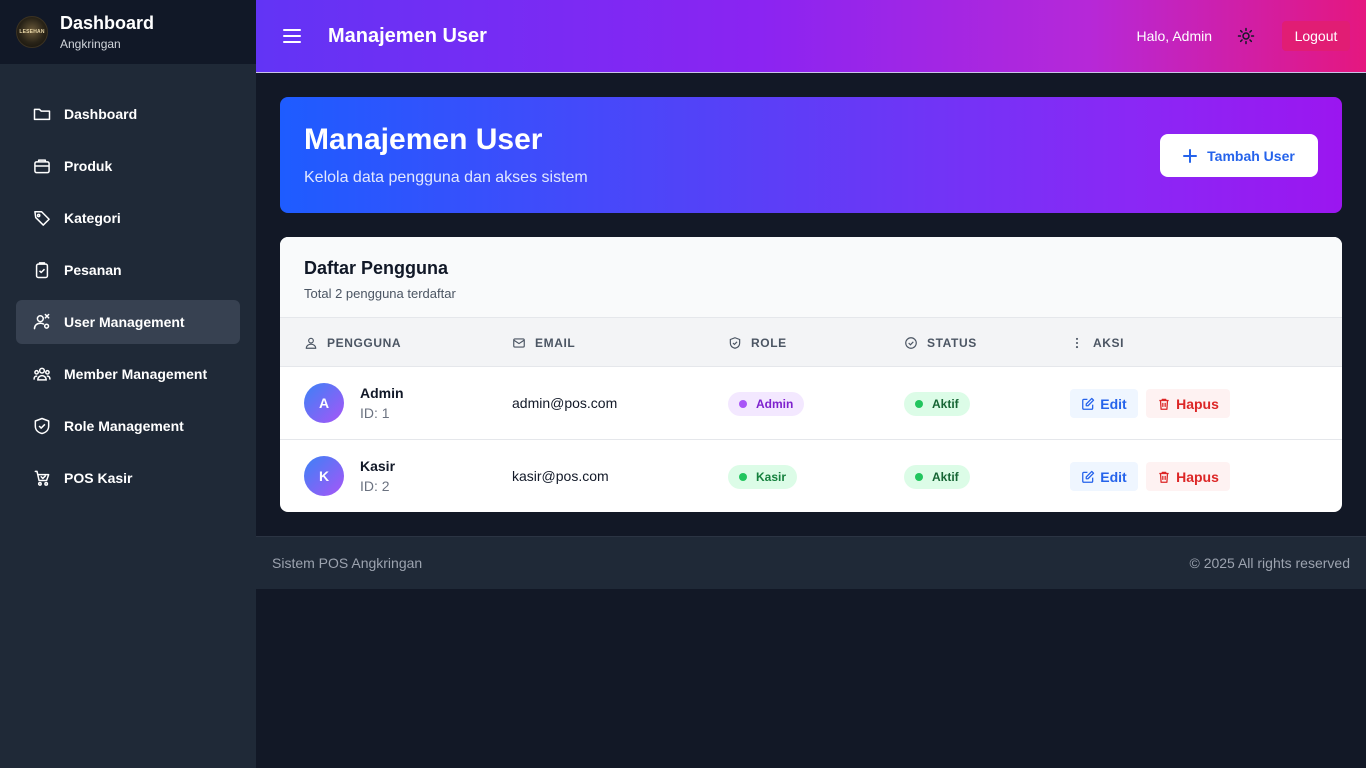 This screenshot has width=1366, height=768. I want to click on sidebar-item-member-management: Member Management, so click(128, 374).